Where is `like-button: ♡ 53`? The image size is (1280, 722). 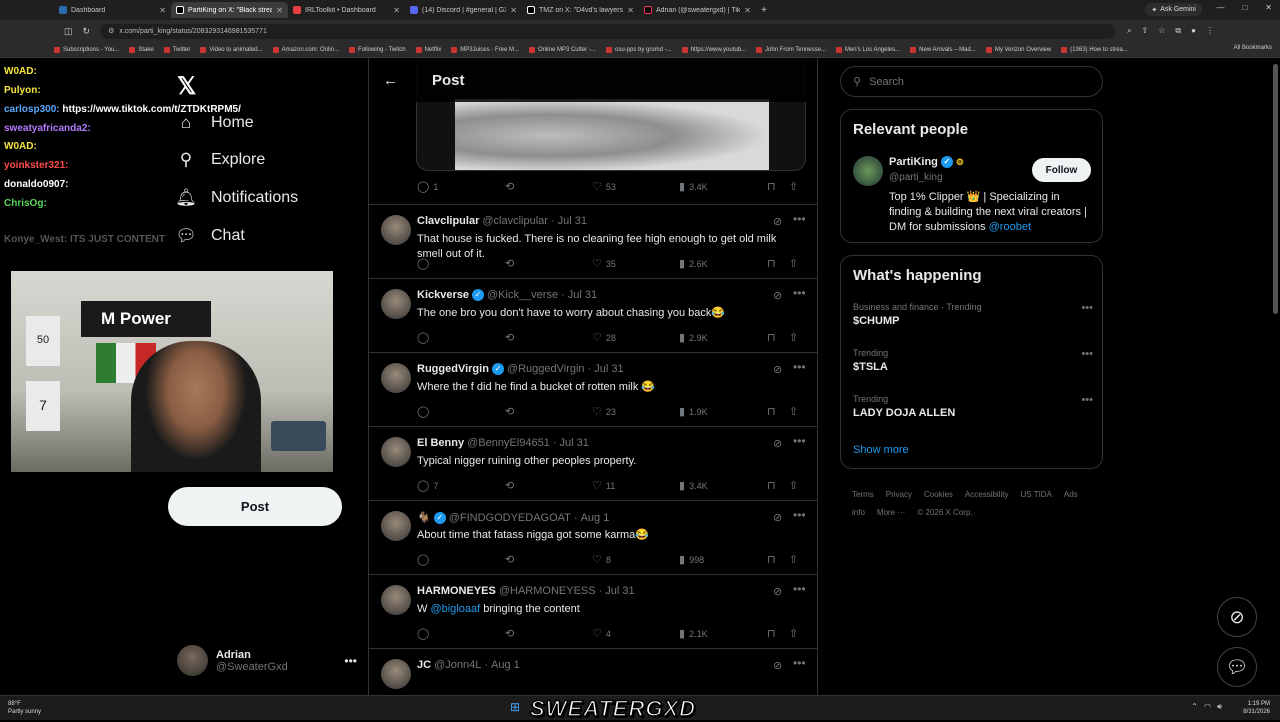
like-button: ♡ 53 is located at coordinates (604, 186).